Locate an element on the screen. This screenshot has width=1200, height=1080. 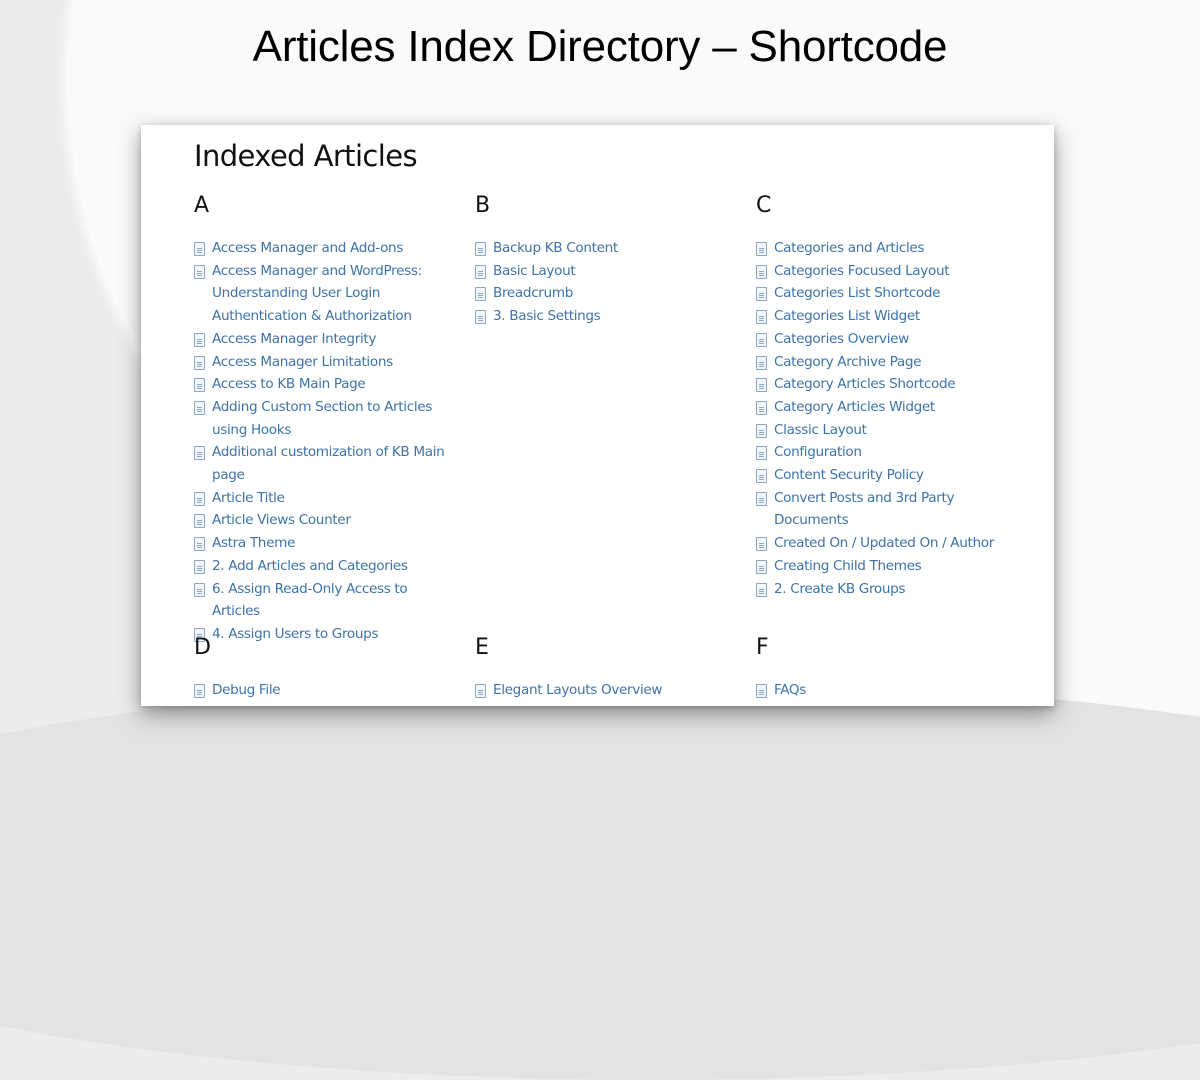
article-title: Category Archive Page is located at coordinates (848, 361).